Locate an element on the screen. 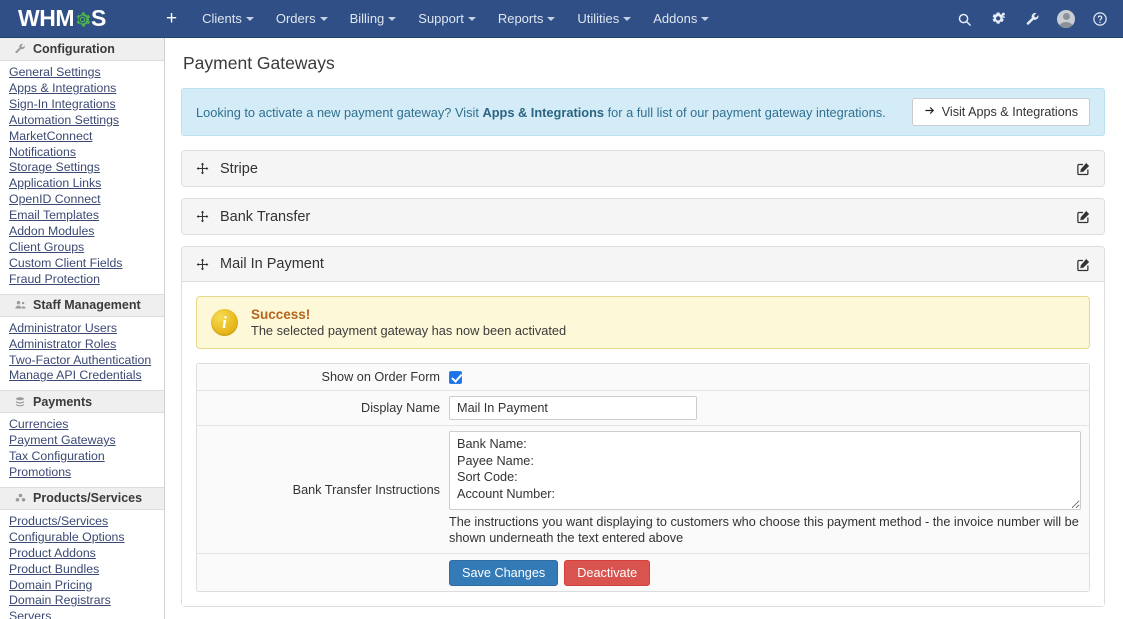  label-show-on-order-form: Show on Order Form is located at coordinates (380, 377).